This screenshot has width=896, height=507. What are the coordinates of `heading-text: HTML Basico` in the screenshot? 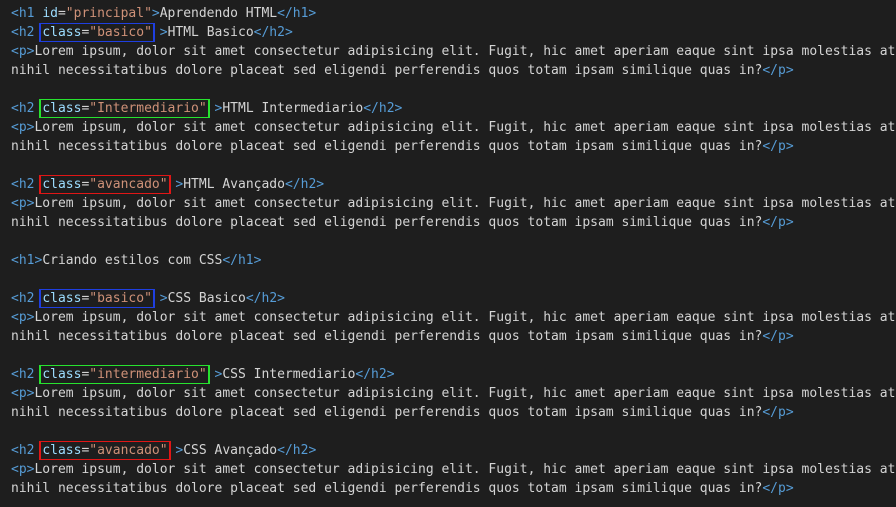 It's located at (210, 32).